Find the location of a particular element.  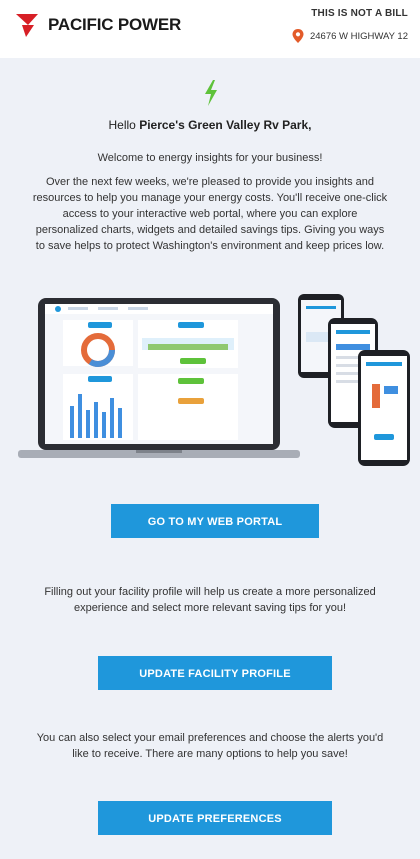

not-a-bill-notice: THIS IS NOT A BILL is located at coordinates (359, 13).